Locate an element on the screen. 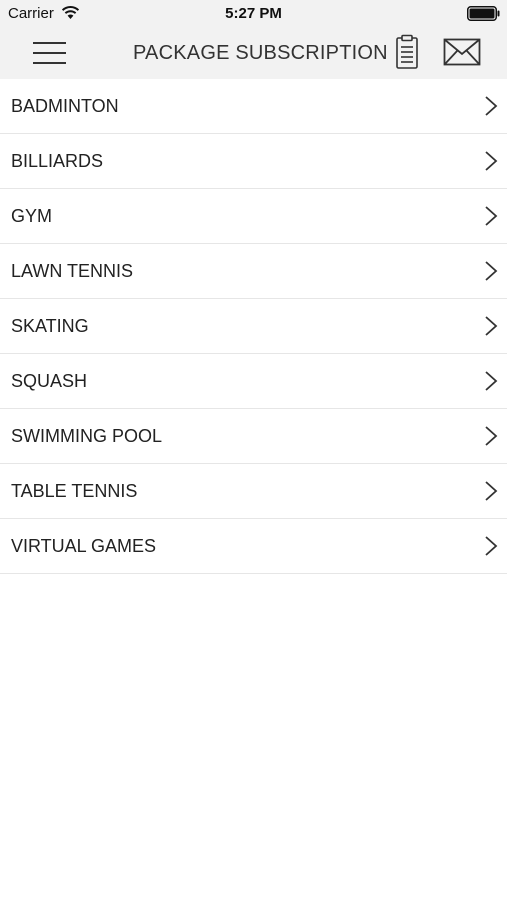 The width and height of the screenshot is (507, 900). list-item-label: VIRTUAL GAMES is located at coordinates (84, 546).